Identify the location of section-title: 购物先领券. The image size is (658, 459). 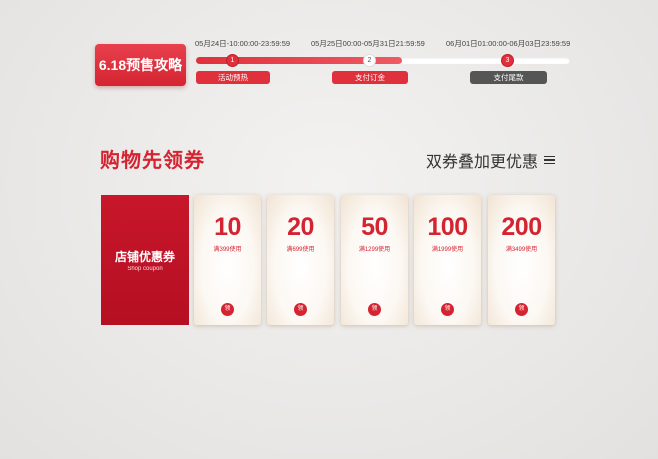
(152, 161).